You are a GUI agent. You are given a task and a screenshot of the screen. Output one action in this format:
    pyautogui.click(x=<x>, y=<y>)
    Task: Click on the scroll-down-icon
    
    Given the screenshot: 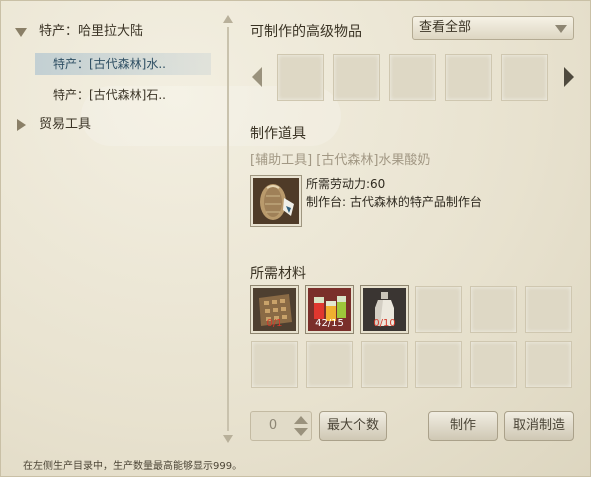 What is the action you would take?
    pyautogui.click(x=228, y=439)
    